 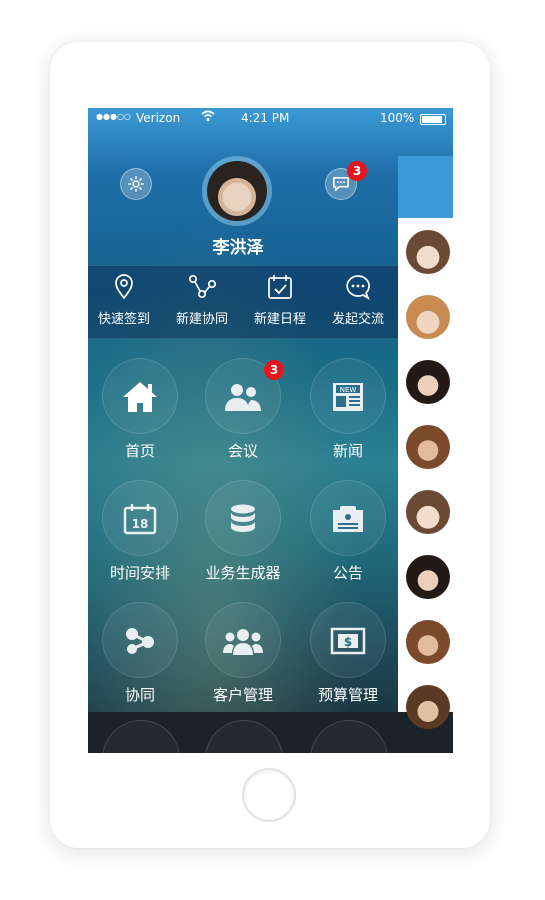 I want to click on calendar-icon-text: 18, so click(x=140, y=524).